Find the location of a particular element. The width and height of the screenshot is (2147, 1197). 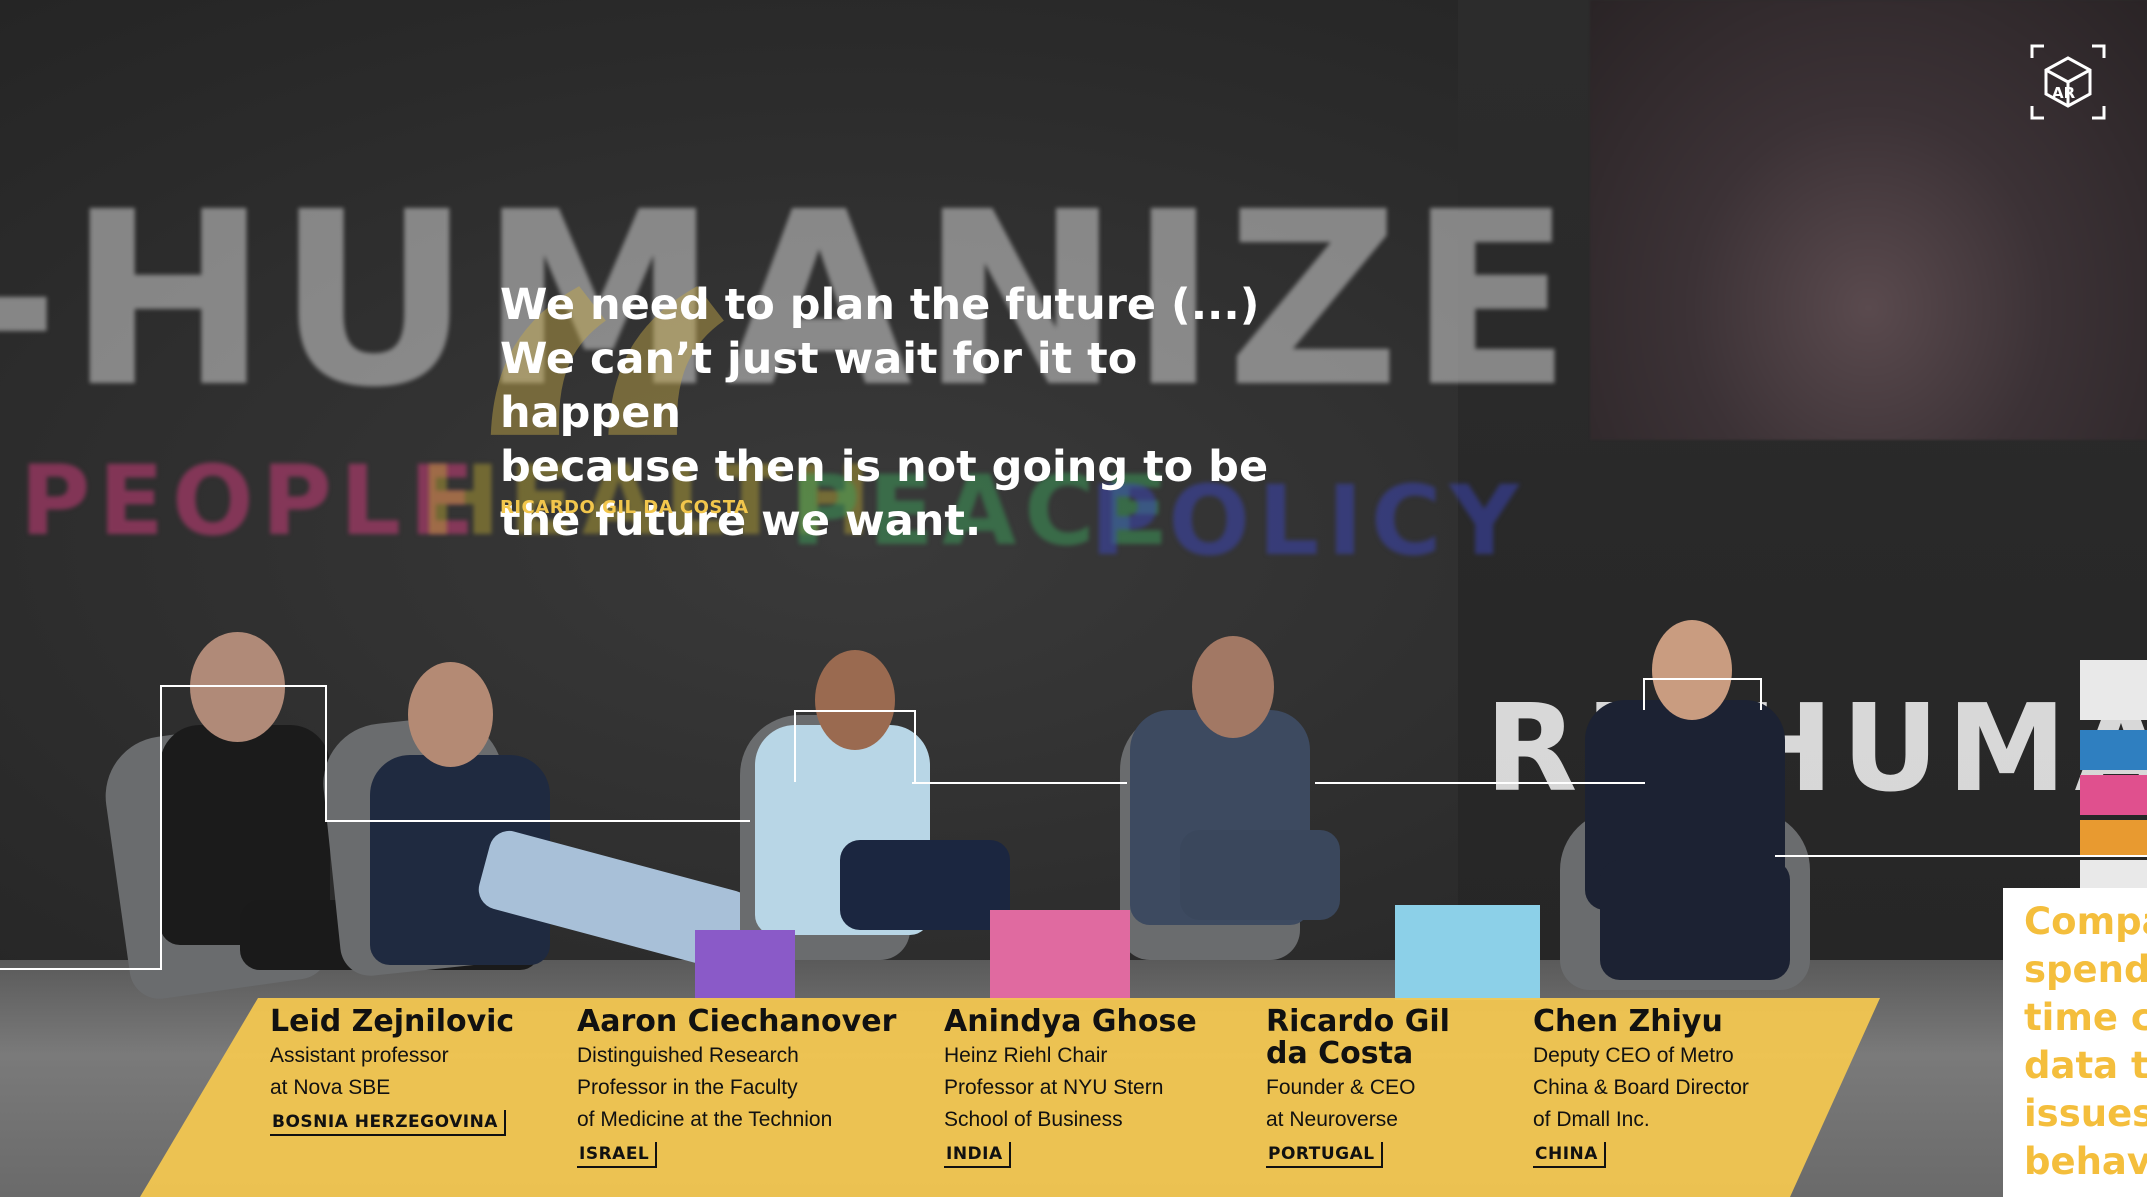

speaker-country-tag: INDIA is located at coordinates (977, 1155).